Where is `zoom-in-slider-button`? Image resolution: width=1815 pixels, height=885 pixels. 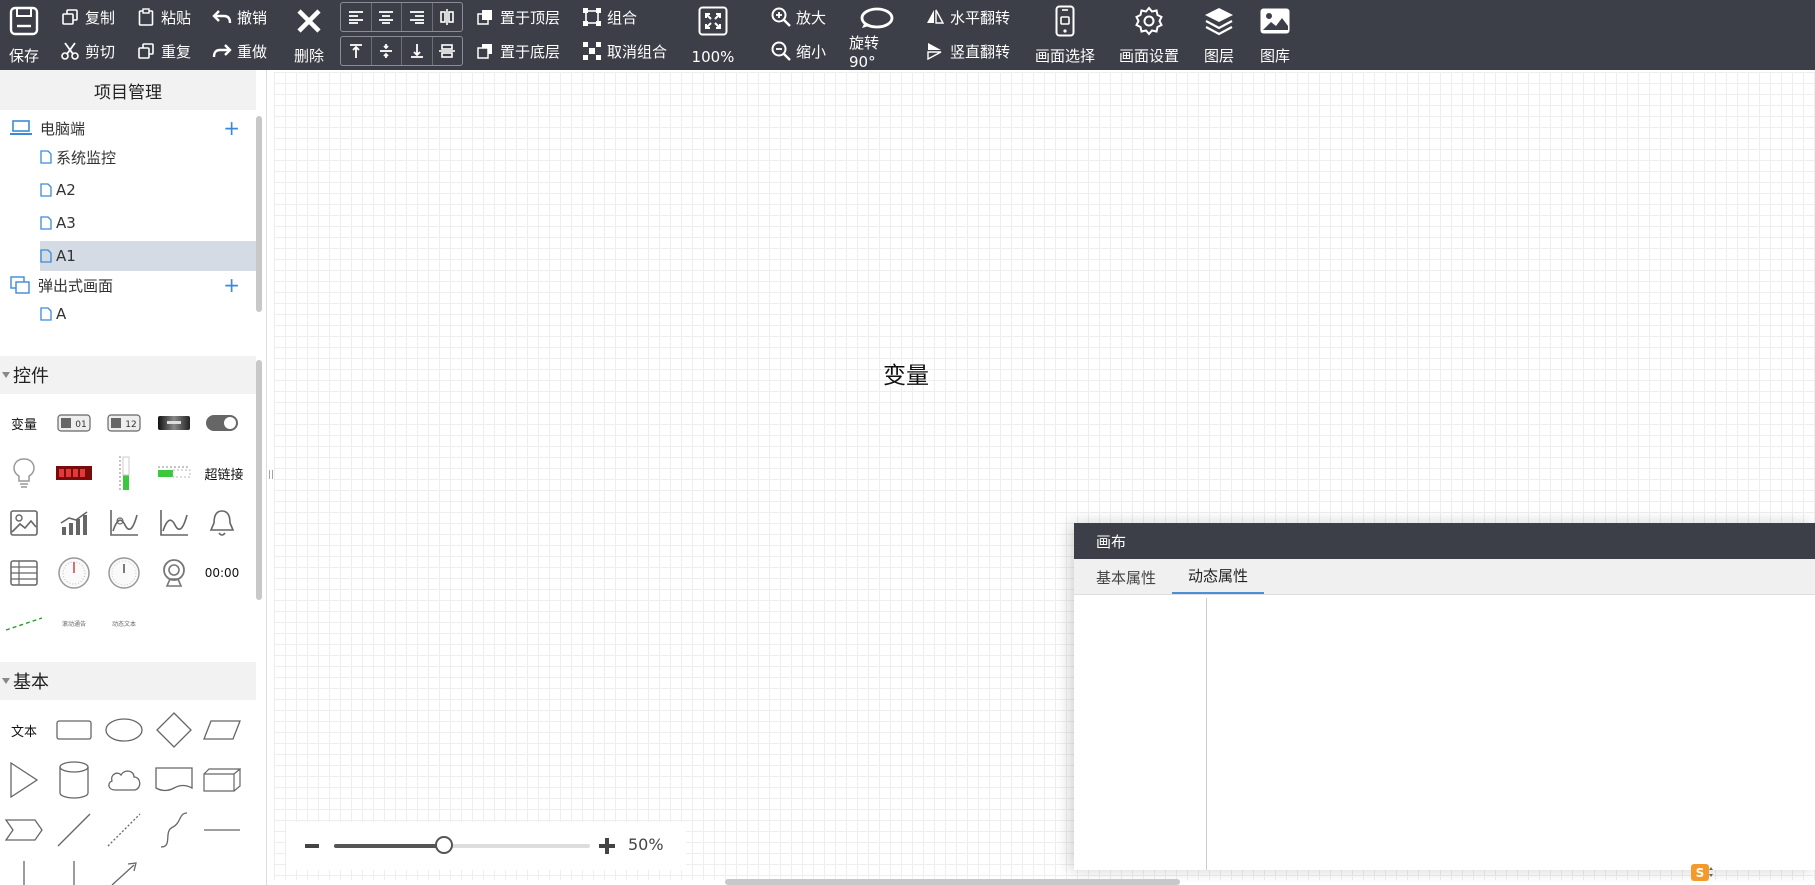 zoom-in-slider-button is located at coordinates (607, 846).